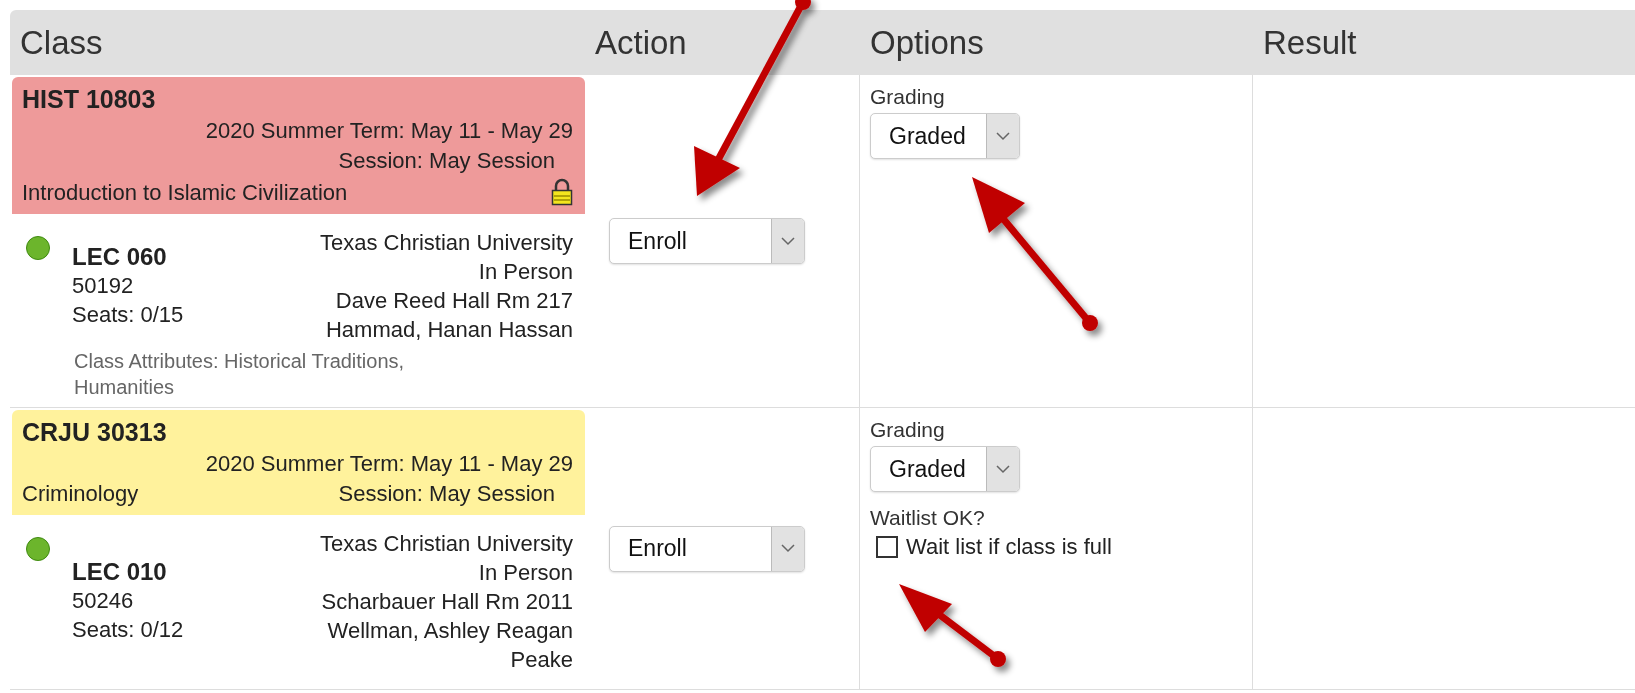 Image resolution: width=1635 pixels, height=693 pixels. I want to click on class-title: Criminology, so click(80, 494).